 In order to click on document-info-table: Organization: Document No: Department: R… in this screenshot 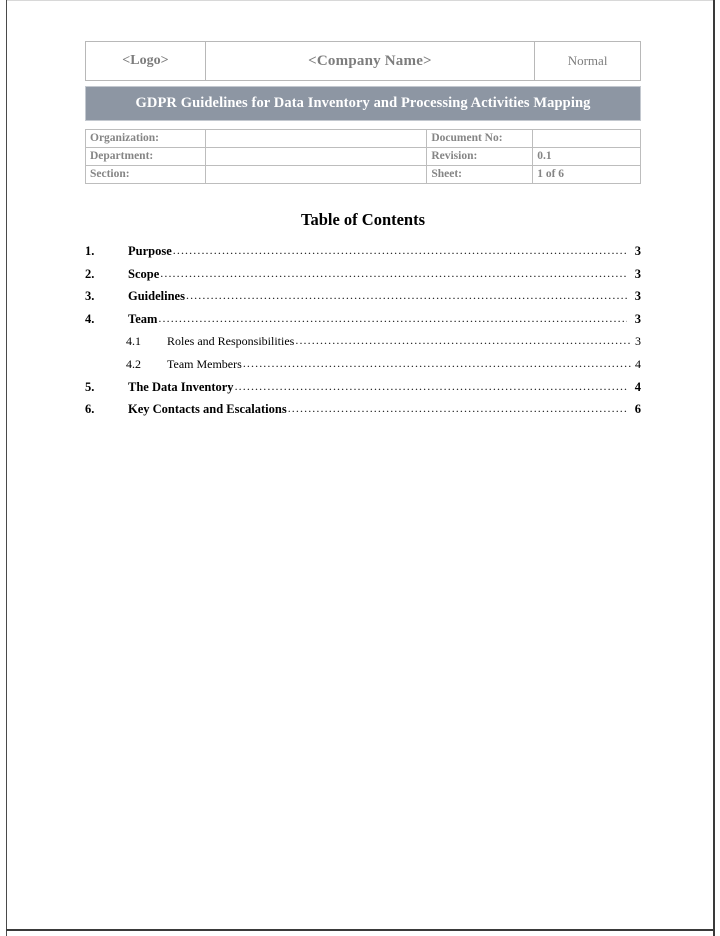, I will do `click(363, 156)`.